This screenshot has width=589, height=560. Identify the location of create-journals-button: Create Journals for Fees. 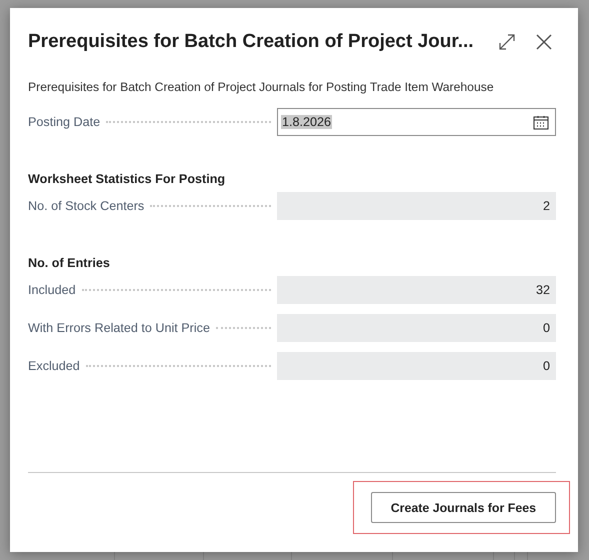
(463, 507).